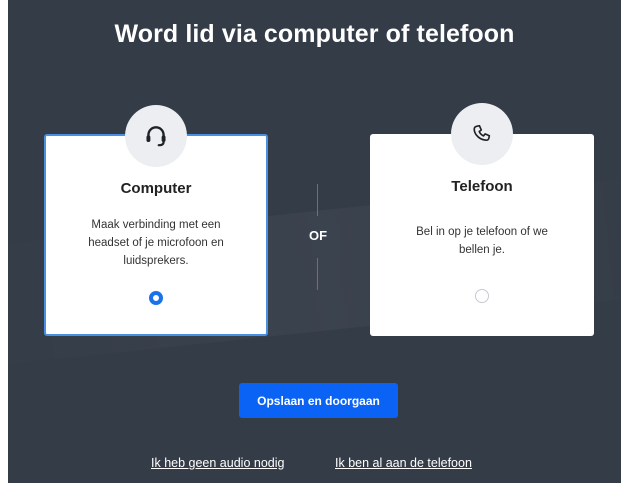  What do you see at coordinates (156, 298) in the screenshot?
I see `computer-radio` at bounding box center [156, 298].